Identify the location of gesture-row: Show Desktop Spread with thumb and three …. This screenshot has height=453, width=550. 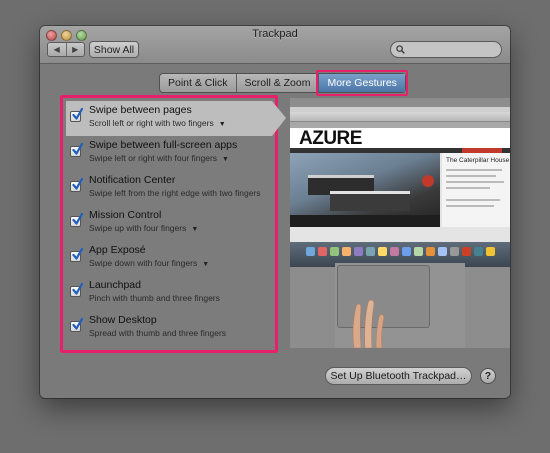
(169, 328).